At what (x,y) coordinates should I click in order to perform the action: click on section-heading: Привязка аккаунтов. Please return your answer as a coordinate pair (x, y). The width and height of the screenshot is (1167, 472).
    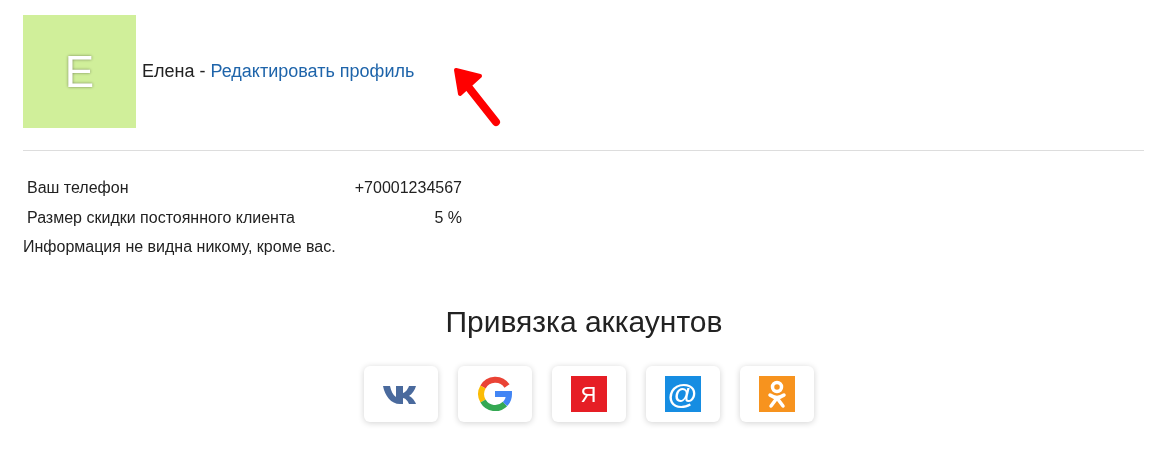
    Looking at the image, I should click on (584, 322).